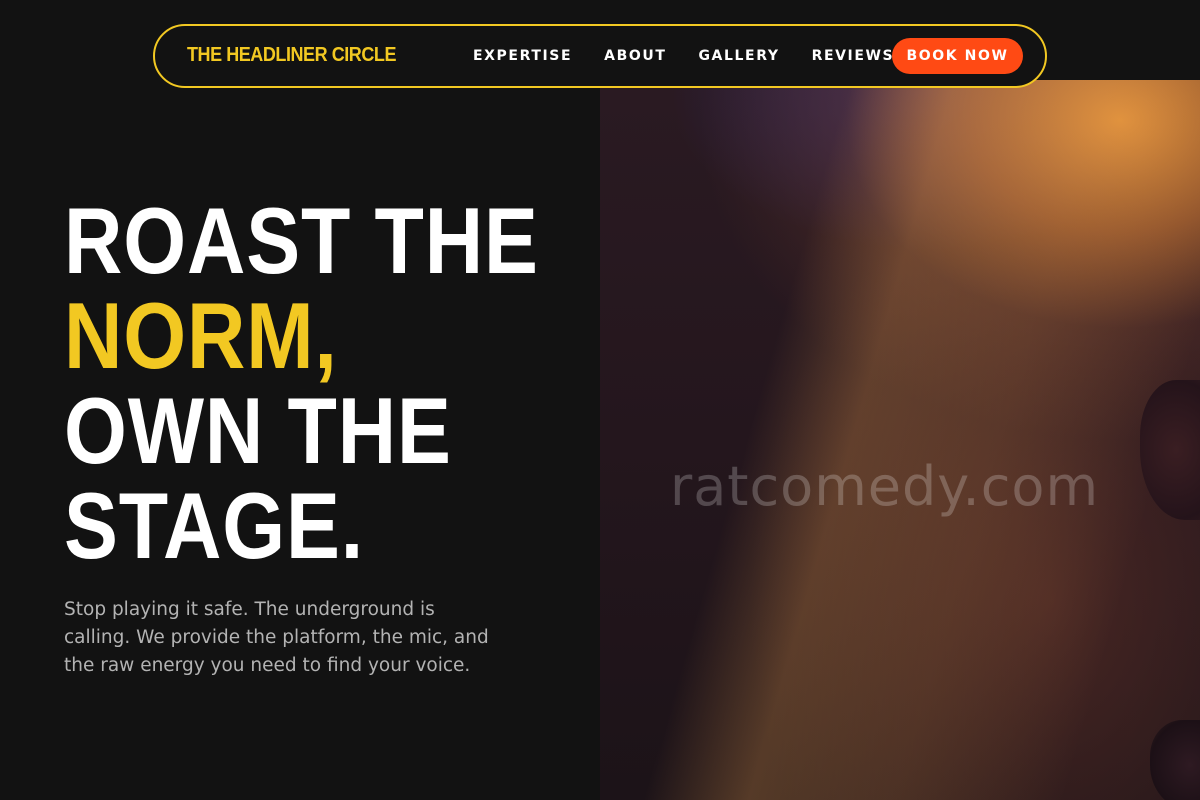  Describe the element at coordinates (201, 335) in the screenshot. I see `headline-line-2-accent: NORM,` at that location.